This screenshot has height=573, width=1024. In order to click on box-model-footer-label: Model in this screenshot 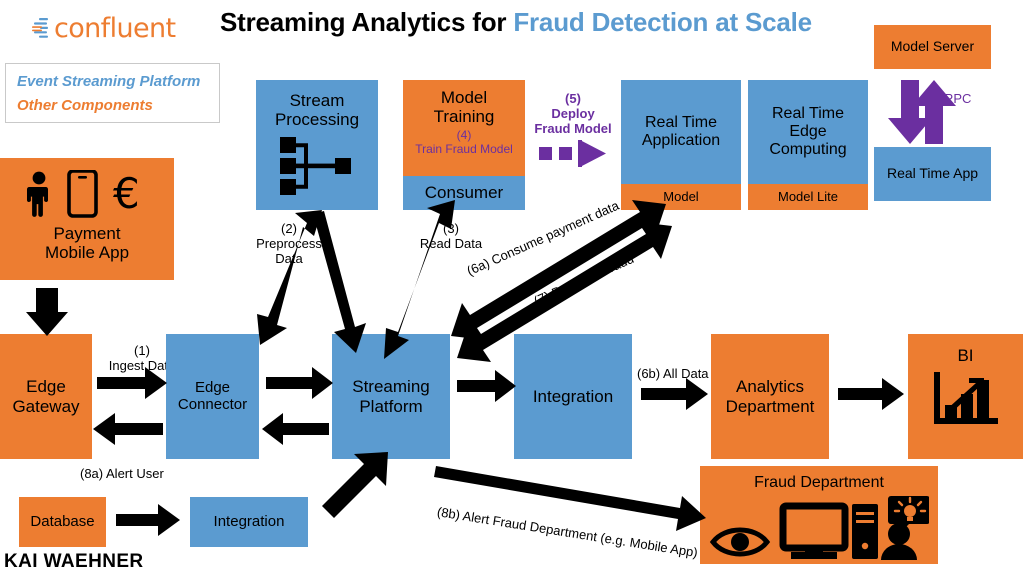, I will do `click(681, 196)`.